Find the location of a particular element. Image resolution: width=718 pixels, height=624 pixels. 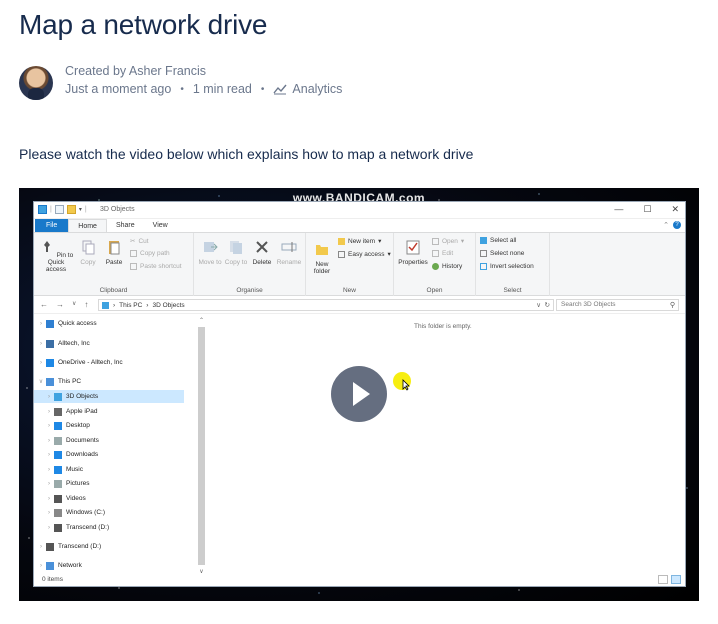

avatar is located at coordinates (36, 83).